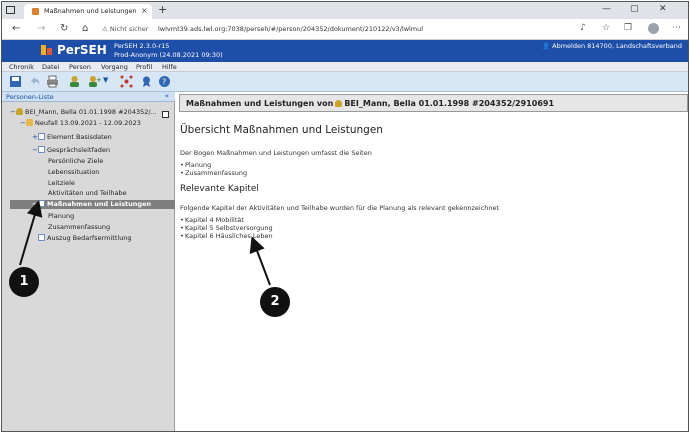 The height and width of the screenshot is (433, 690). What do you see at coordinates (85, 28) in the screenshot?
I see `home-icon: ⌂` at bounding box center [85, 28].